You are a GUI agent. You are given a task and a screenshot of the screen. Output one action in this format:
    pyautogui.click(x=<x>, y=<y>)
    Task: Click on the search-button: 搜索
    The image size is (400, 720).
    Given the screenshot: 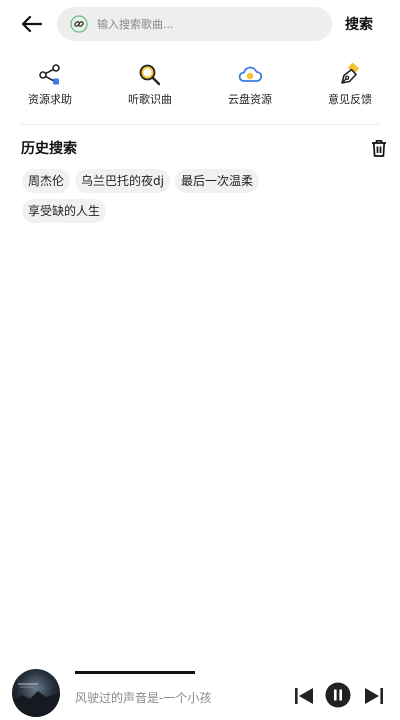 What is the action you would take?
    pyautogui.click(x=359, y=24)
    